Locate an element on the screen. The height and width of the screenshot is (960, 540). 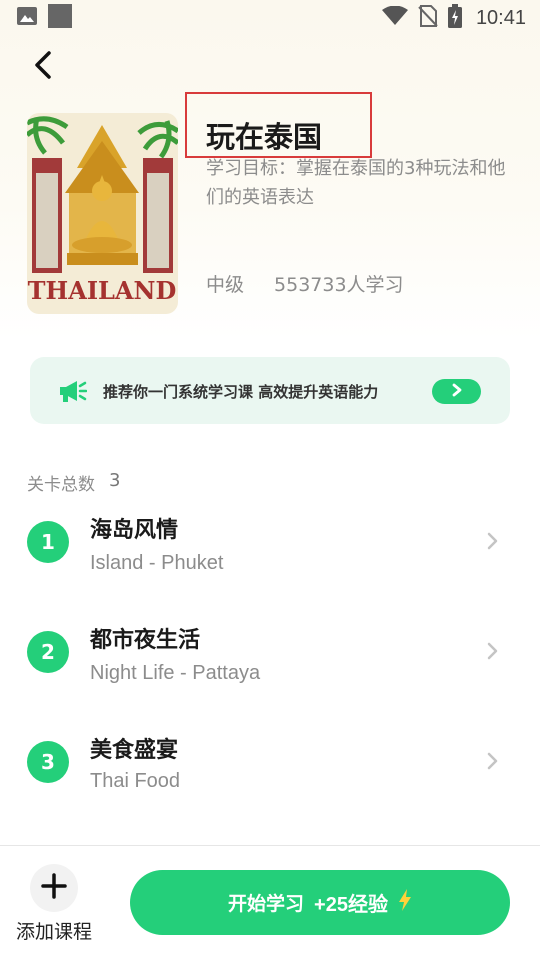
plus-icon is located at coordinates (54, 888).